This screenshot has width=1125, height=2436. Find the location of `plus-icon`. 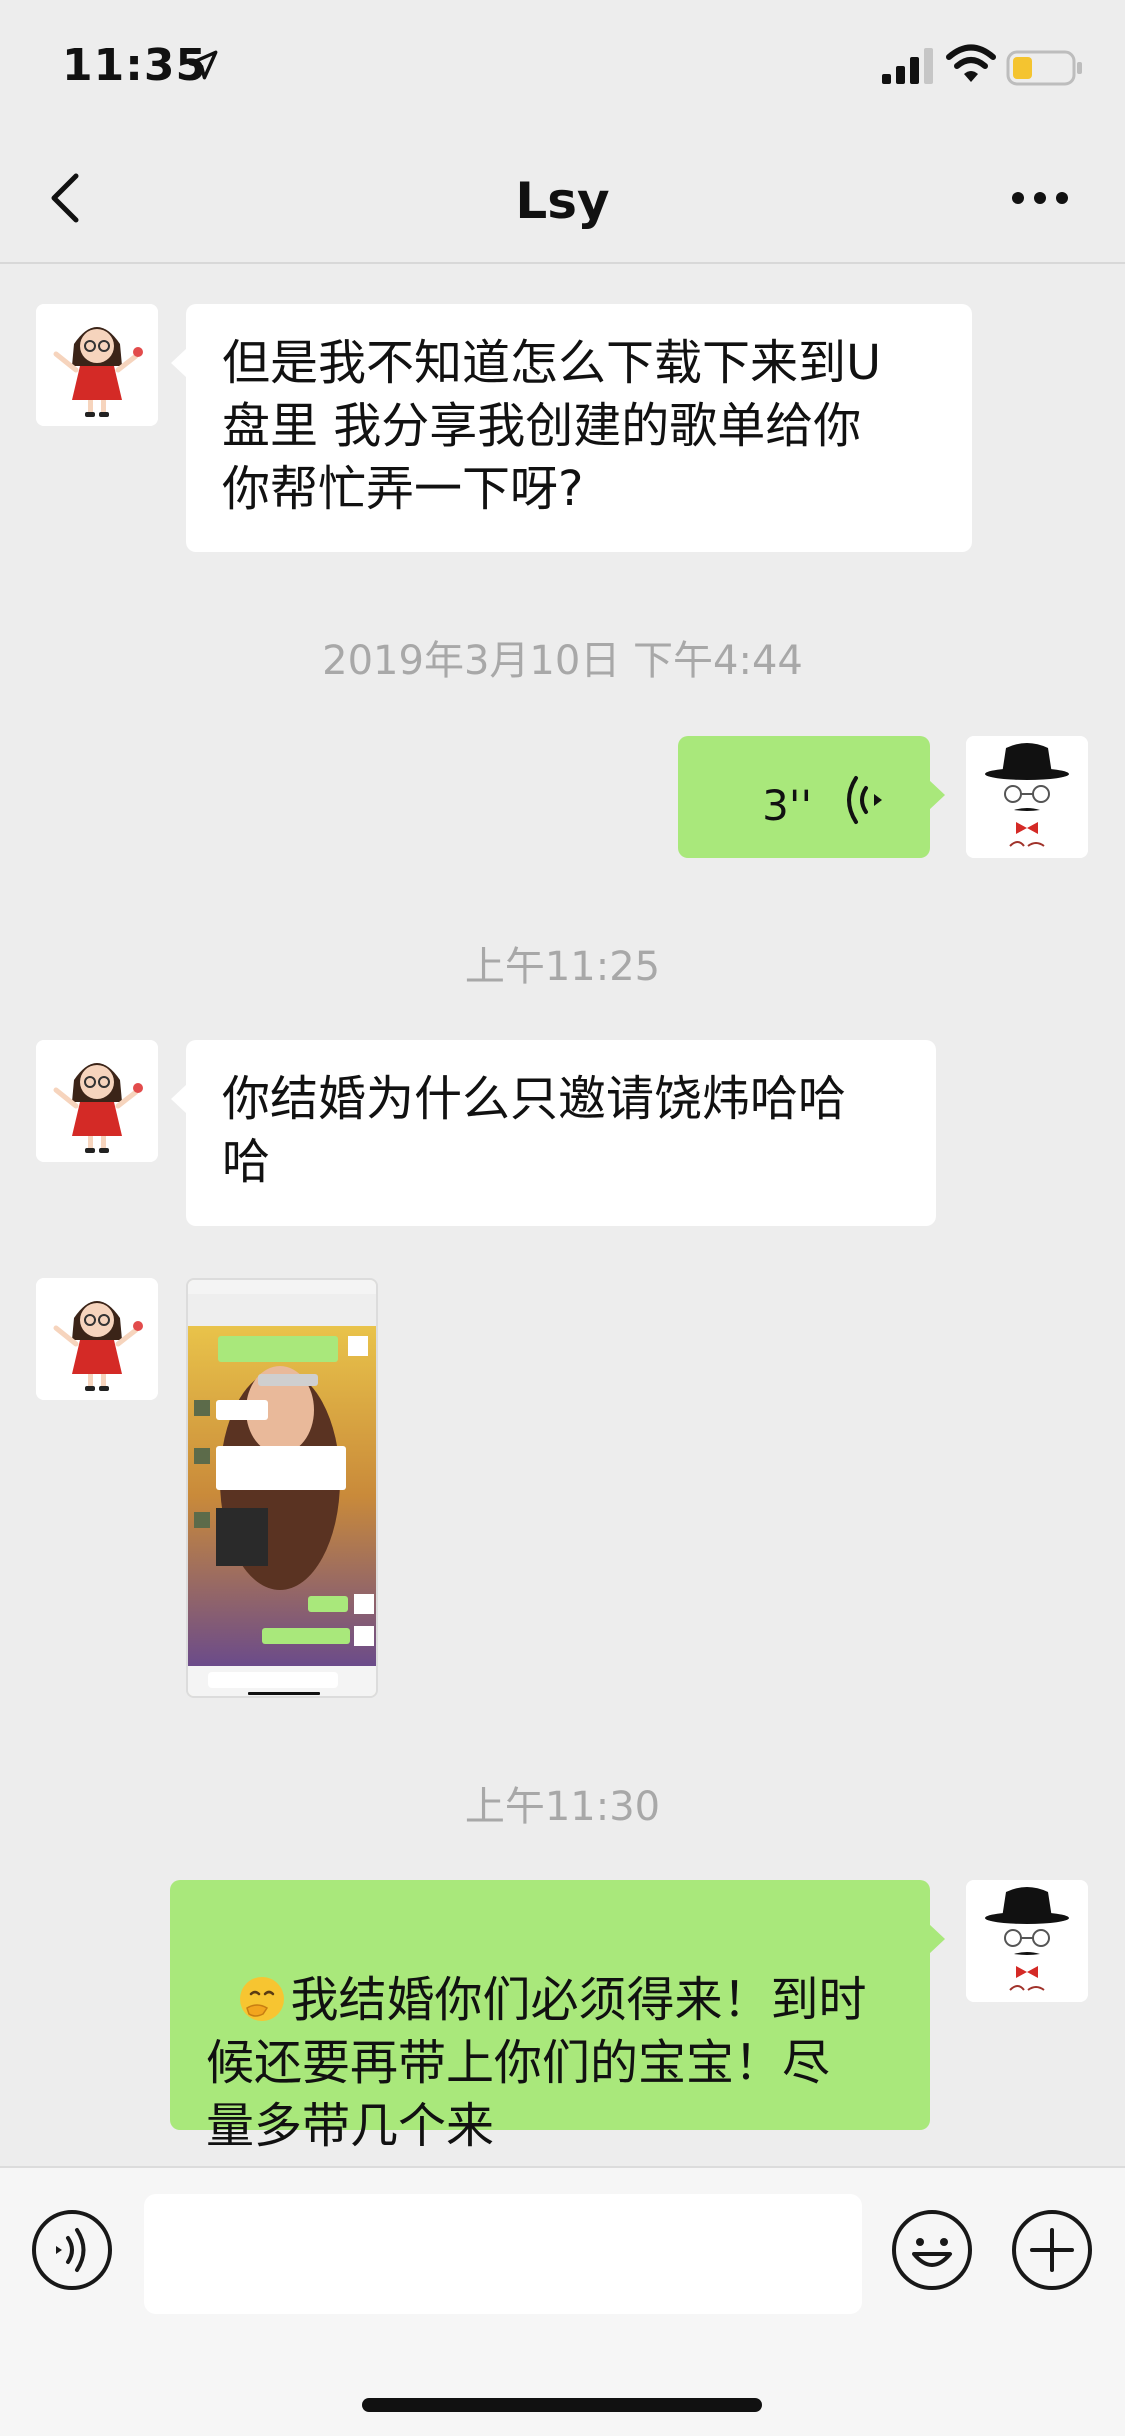

plus-icon is located at coordinates (1052, 2250).